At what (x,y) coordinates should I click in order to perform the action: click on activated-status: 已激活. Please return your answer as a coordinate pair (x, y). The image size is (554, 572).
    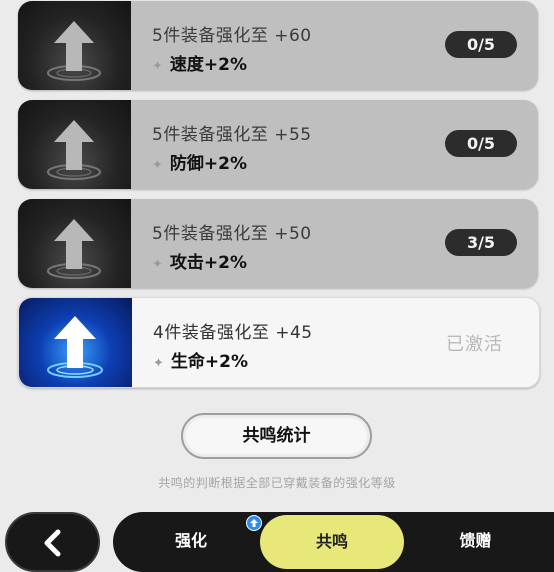
    Looking at the image, I should click on (474, 344).